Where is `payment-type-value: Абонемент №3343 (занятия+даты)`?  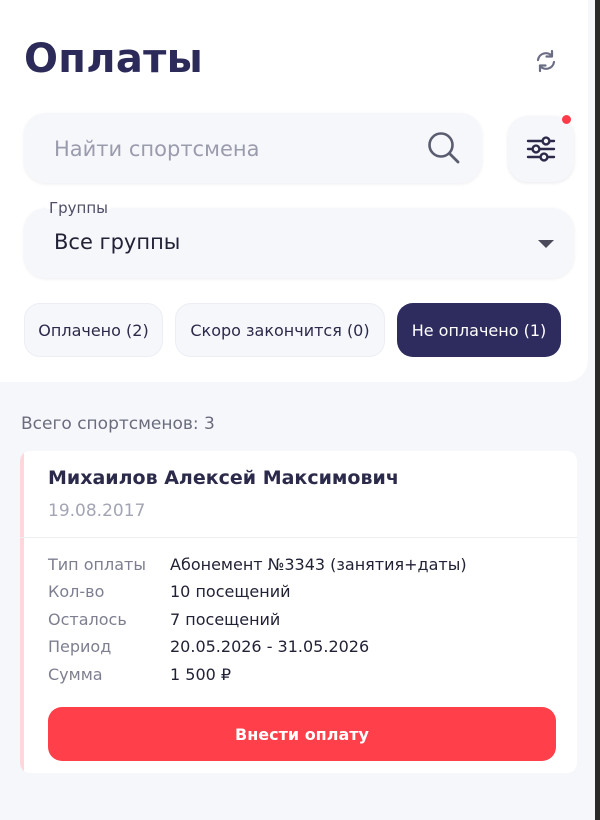 payment-type-value: Абонемент №3343 (занятия+даты) is located at coordinates (318, 564).